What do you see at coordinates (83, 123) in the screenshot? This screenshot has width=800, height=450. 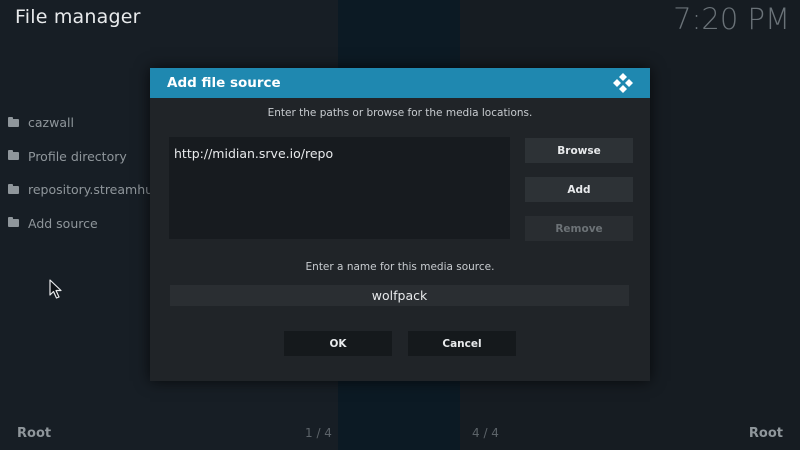 I see `source-item-cazwall: cazwall` at bounding box center [83, 123].